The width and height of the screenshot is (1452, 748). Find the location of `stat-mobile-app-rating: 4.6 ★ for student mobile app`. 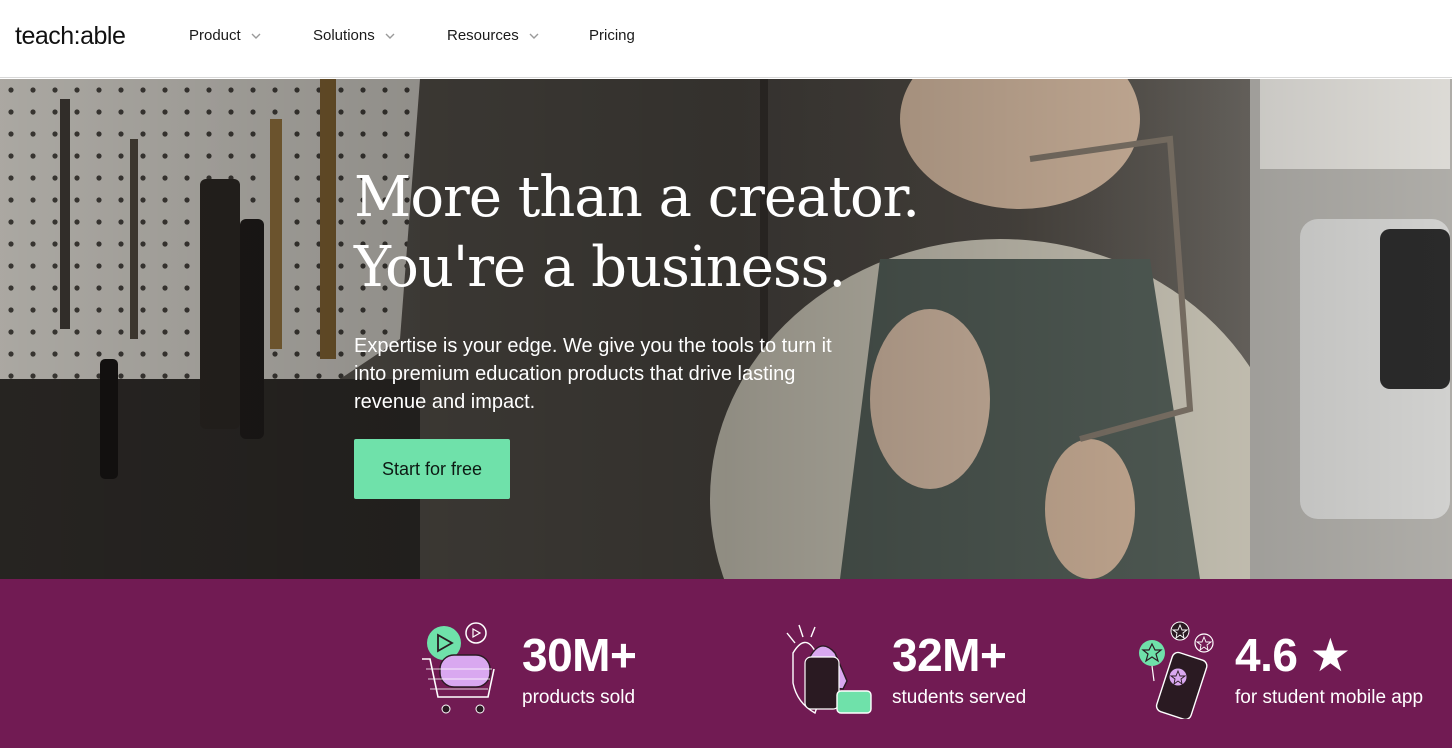

stat-mobile-app-rating: 4.6 ★ for student mobile app is located at coordinates (1288, 672).